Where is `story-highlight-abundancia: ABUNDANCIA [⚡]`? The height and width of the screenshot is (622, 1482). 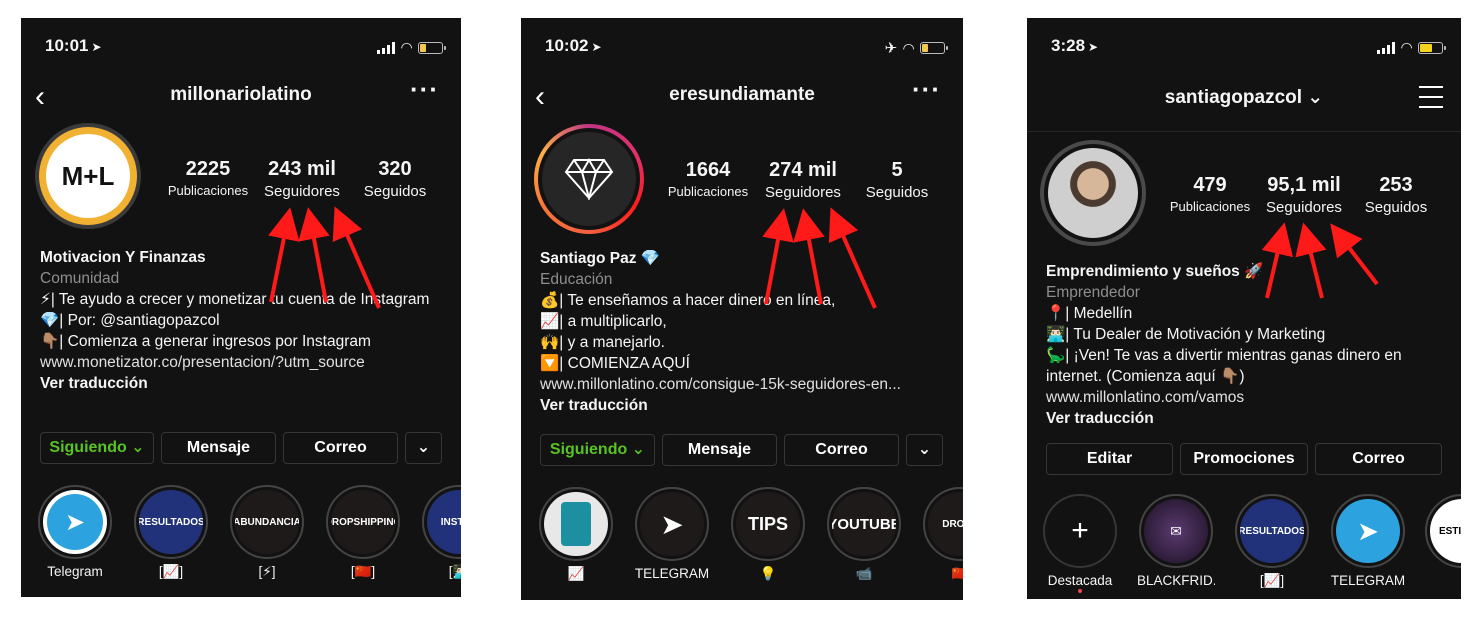
story-highlight-abundancia: ABUNDANCIA [⚡] is located at coordinates (267, 532).